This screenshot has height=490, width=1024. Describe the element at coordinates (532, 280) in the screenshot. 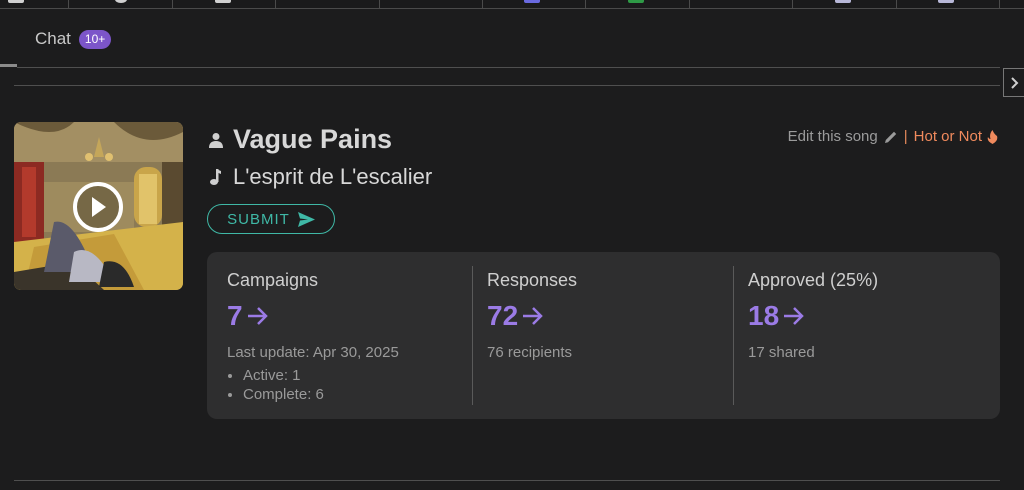

I see `stat-responses-label: Responses` at that location.